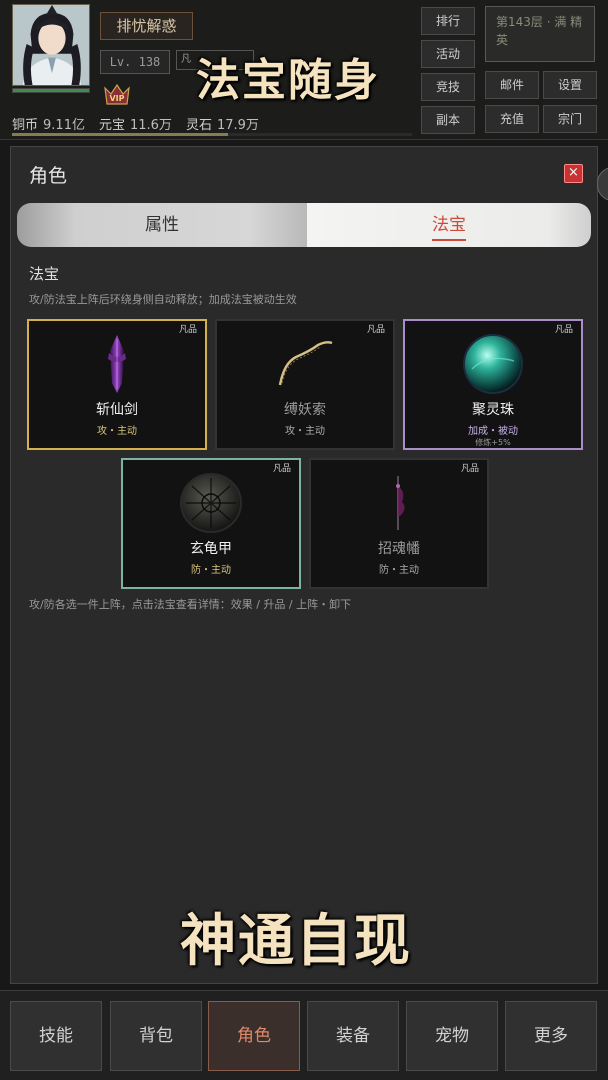 This screenshot has width=608, height=1080. What do you see at coordinates (56, 1036) in the screenshot?
I see `nav-skills: 技能` at bounding box center [56, 1036].